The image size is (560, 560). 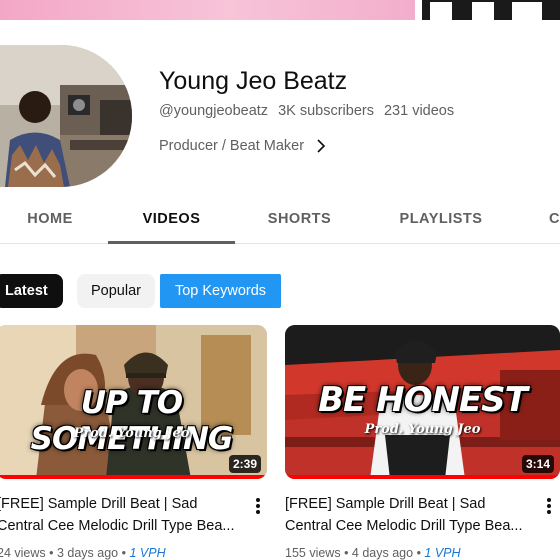 What do you see at coordinates (554, 220) in the screenshot?
I see `tab-community: C` at bounding box center [554, 220].